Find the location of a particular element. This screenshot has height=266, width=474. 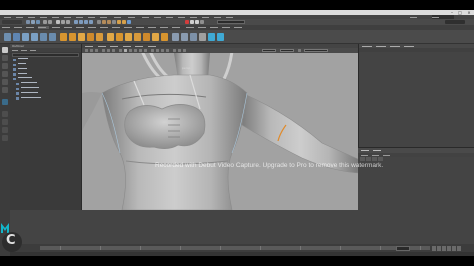

play-forward-icon is located at coordinates (449, 248).